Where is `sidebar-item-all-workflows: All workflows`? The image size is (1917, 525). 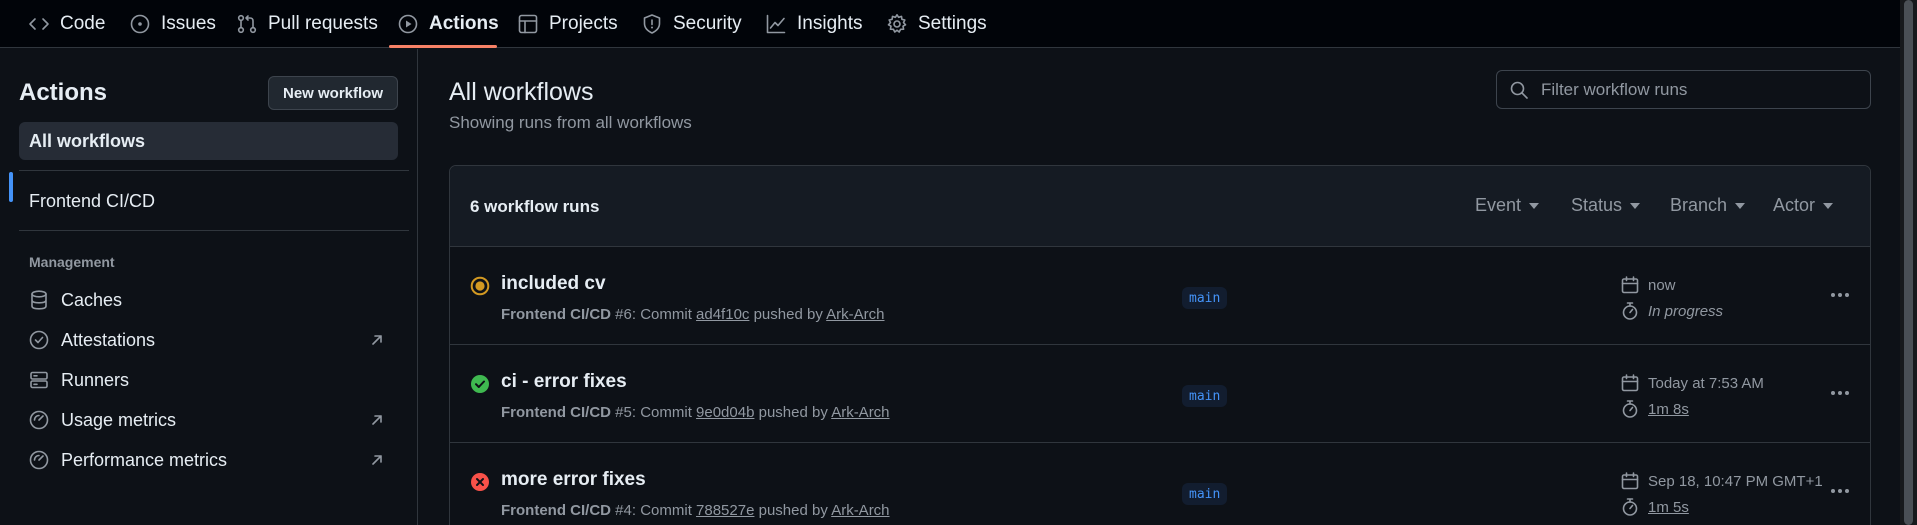
sidebar-item-all-workflows: All workflows is located at coordinates (208, 141).